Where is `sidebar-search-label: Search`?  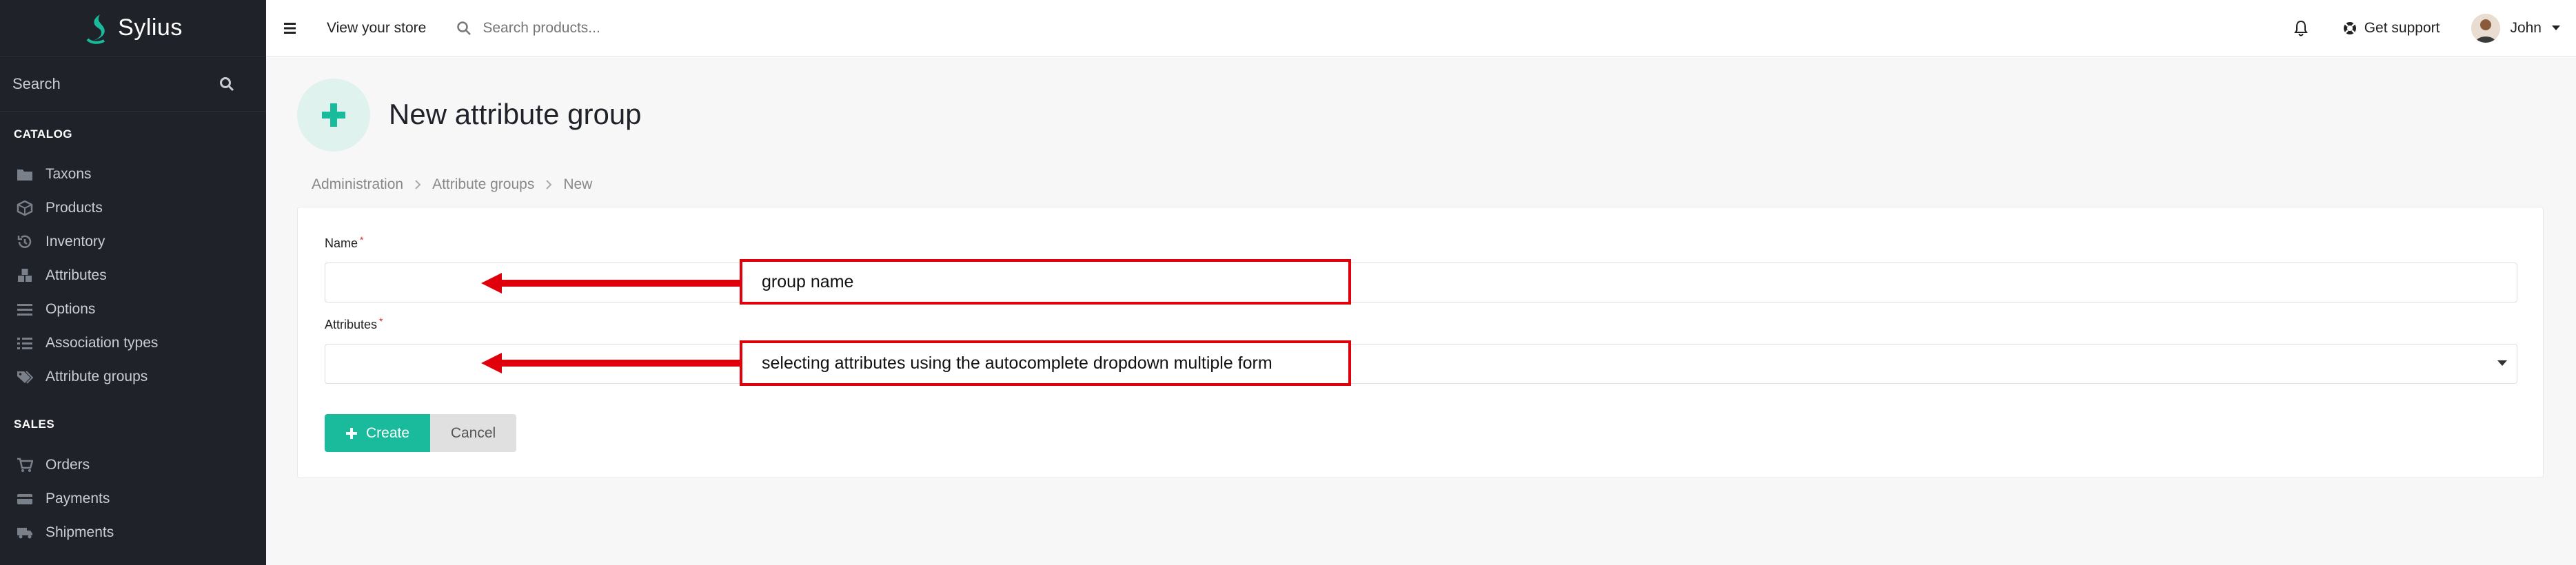 sidebar-search-label: Search is located at coordinates (36, 83).